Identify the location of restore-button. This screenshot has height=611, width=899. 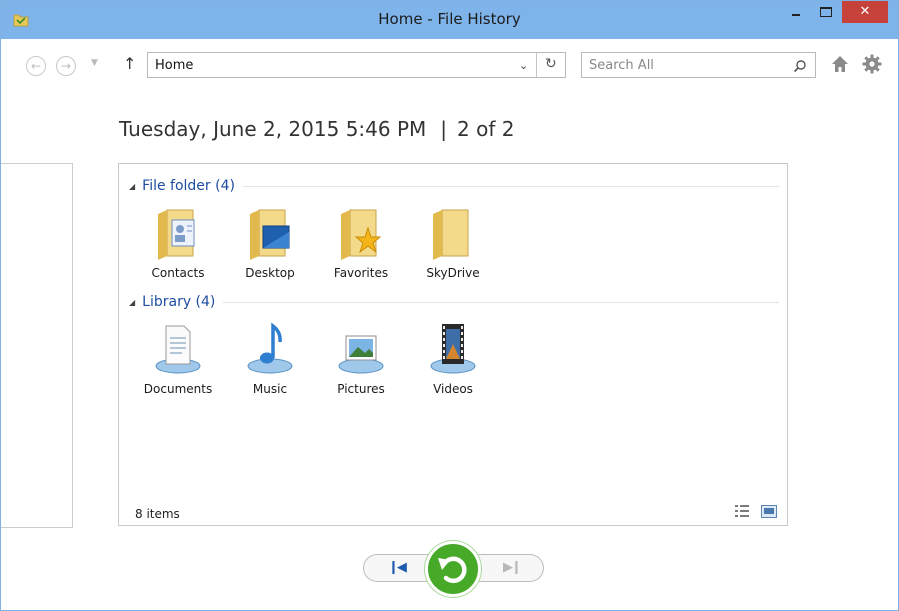
(453, 569).